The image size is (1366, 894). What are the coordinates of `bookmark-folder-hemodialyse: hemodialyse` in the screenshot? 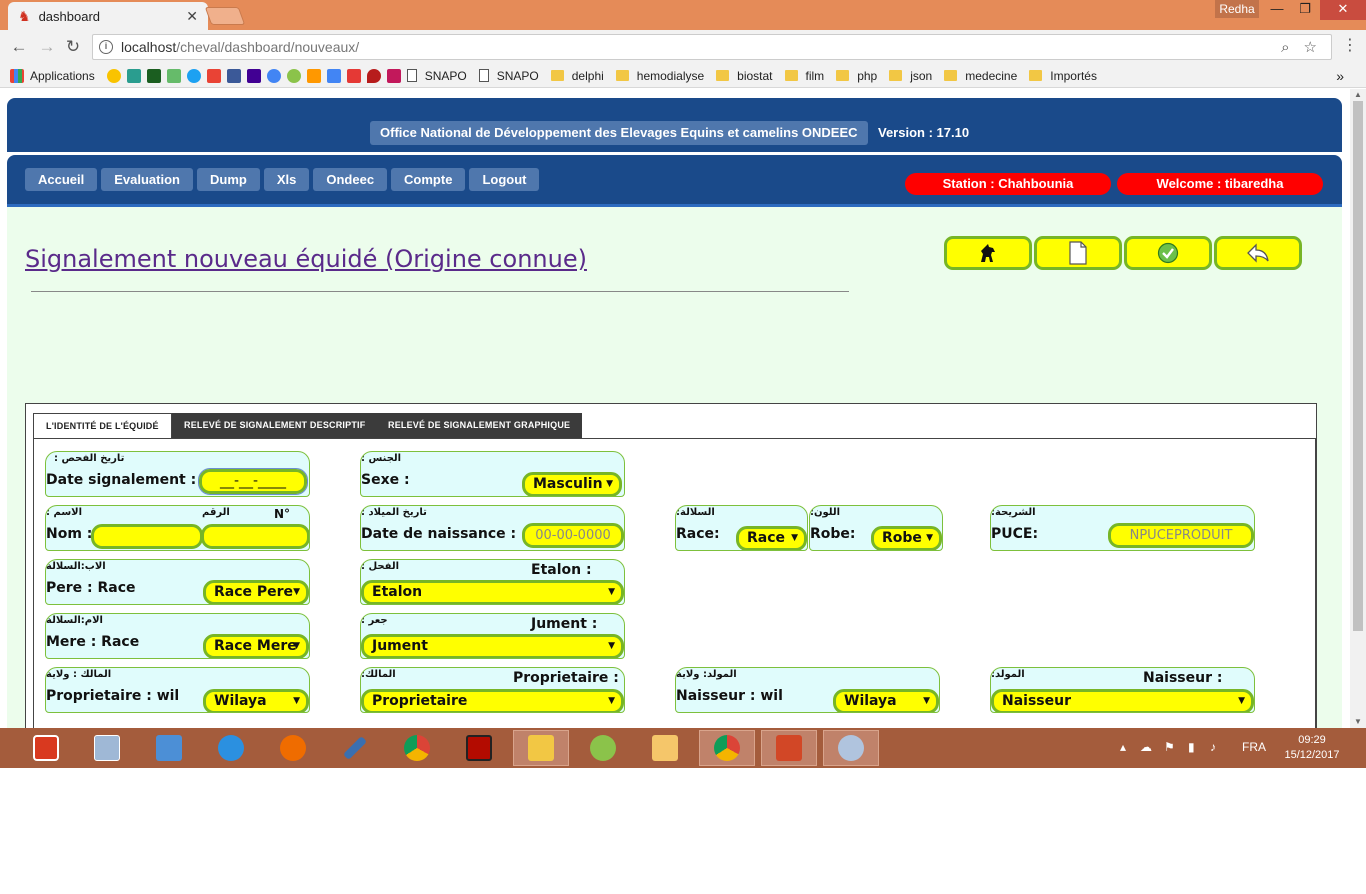 It's located at (659, 76).